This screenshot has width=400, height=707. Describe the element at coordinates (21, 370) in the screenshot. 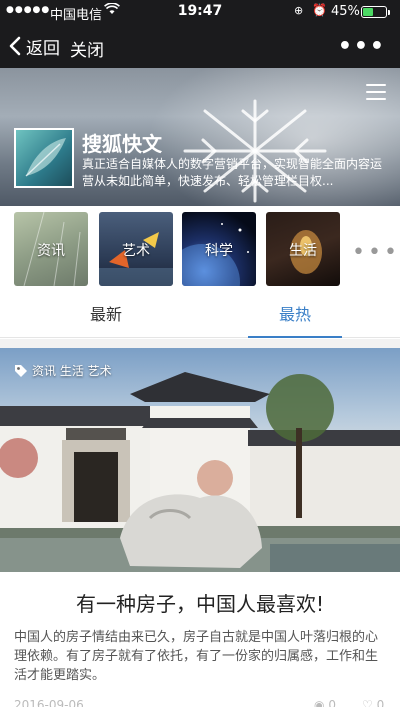

I see `tag-icon` at that location.